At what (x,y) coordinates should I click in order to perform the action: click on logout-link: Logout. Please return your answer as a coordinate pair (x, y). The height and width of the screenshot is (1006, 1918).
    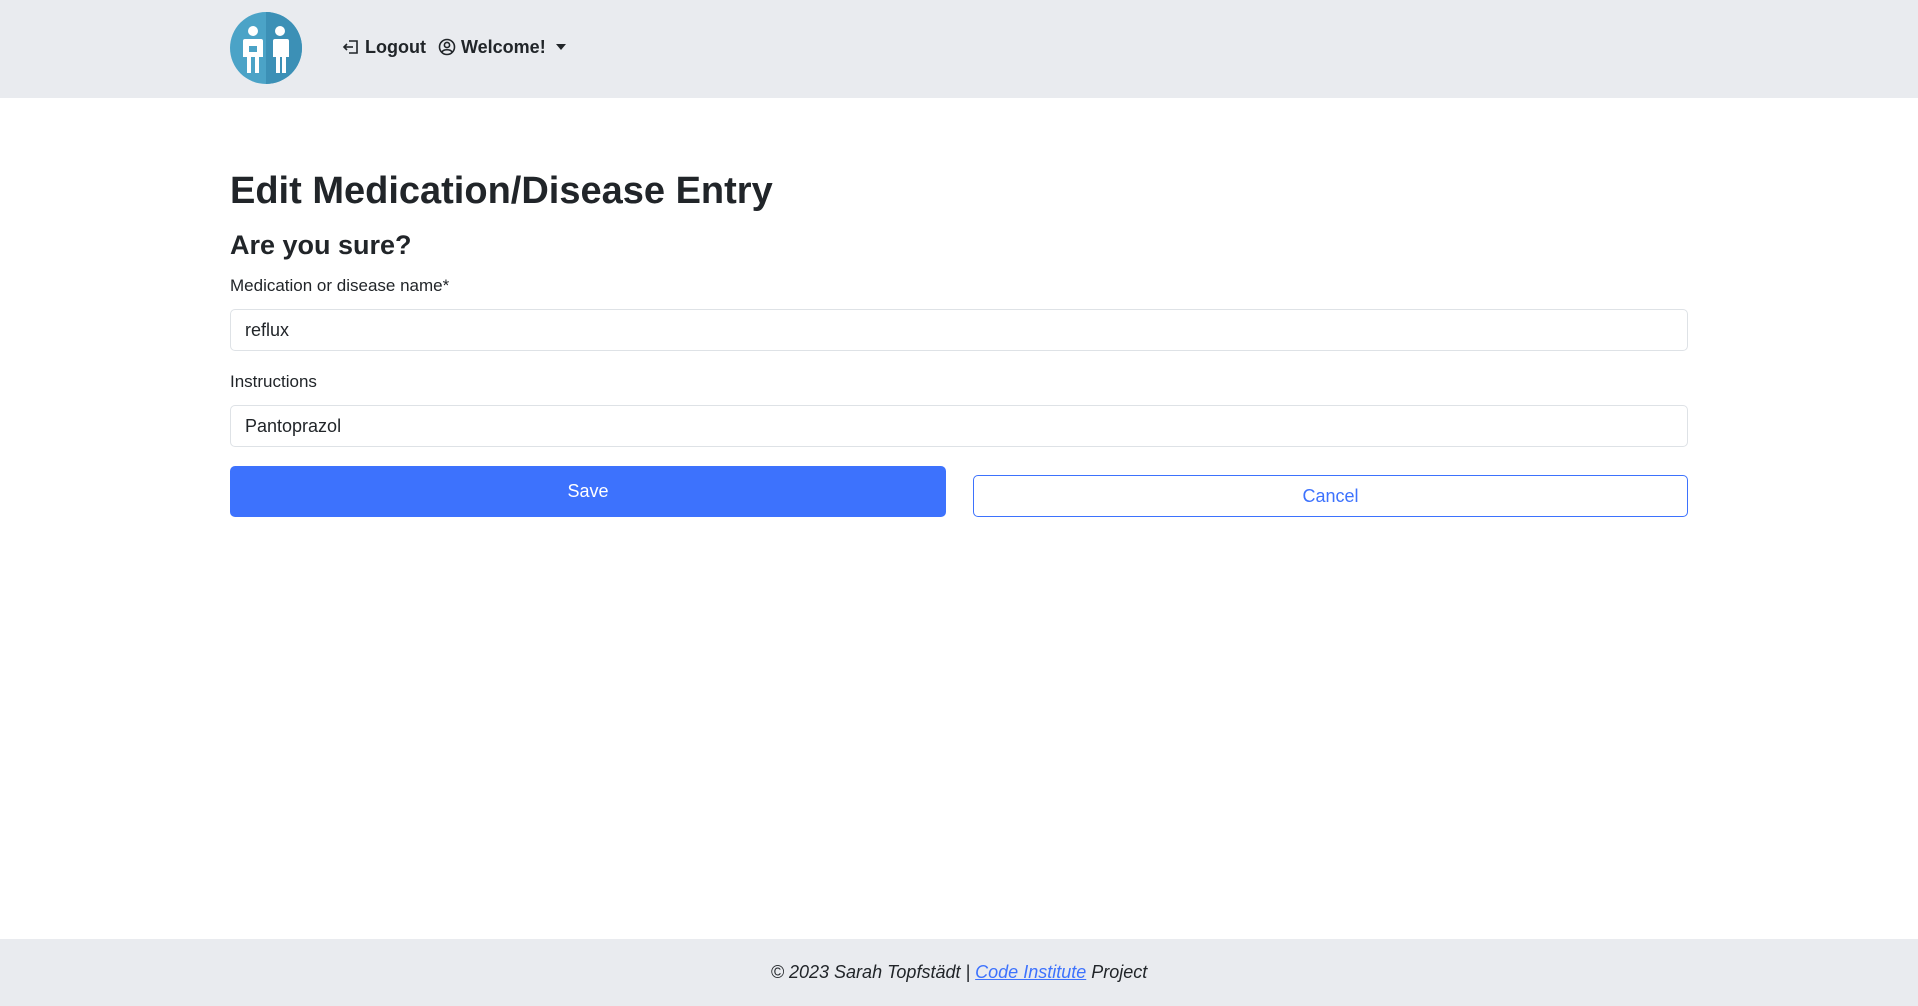
    Looking at the image, I should click on (384, 47).